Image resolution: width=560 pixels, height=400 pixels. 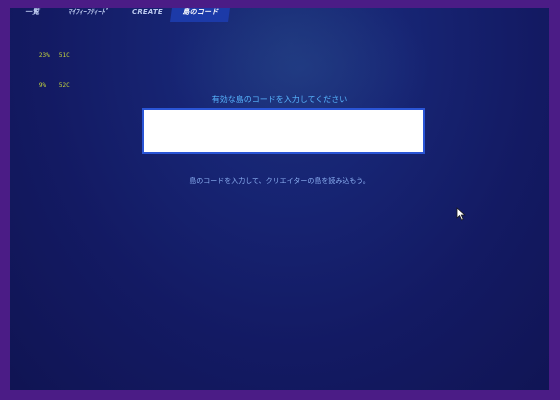 I want to click on island-code-helper-text: 島のコードを入力して、クリエイターの島を読み込もう。, so click(x=279, y=181).